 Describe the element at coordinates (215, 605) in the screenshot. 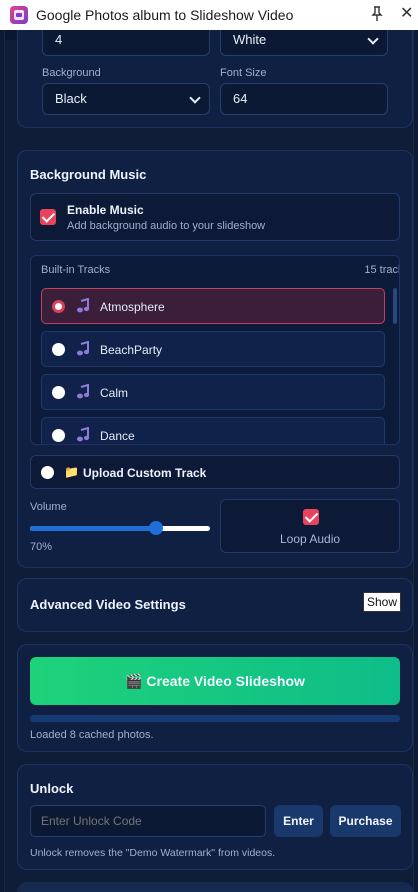

I see `advanced-settings-card: Advanced Video Settings Show` at that location.